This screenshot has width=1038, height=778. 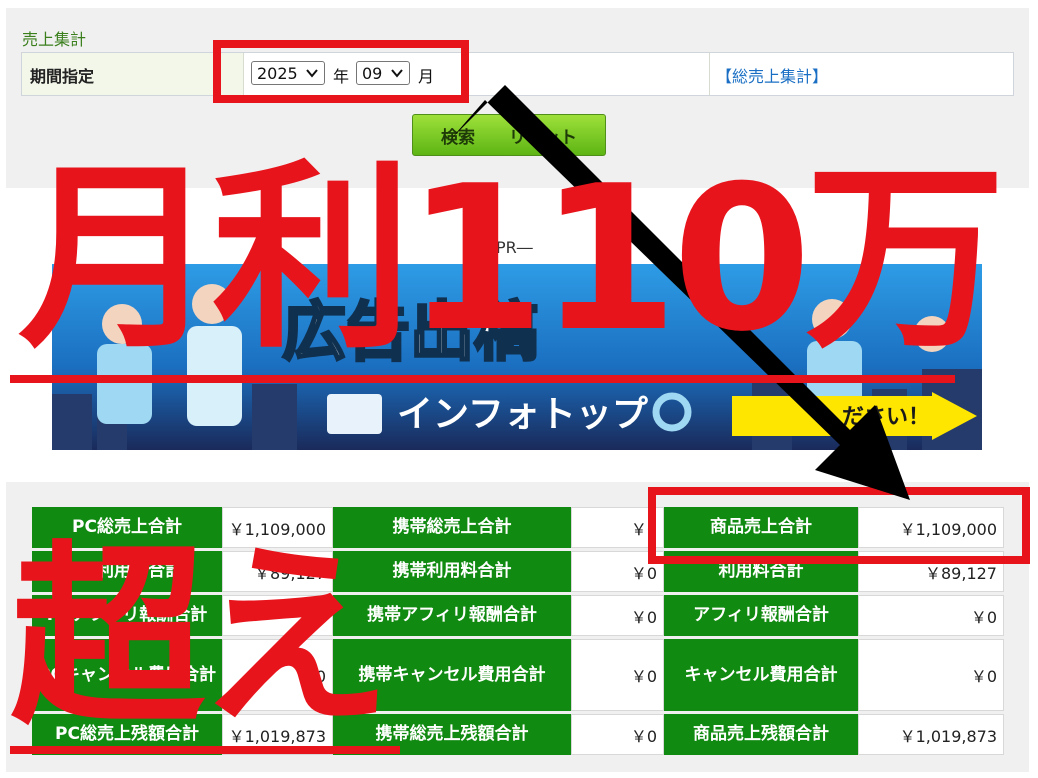 What do you see at coordinates (617, 675) in the screenshot?
I see `mobile-cancel-total-value: ￥0` at bounding box center [617, 675].